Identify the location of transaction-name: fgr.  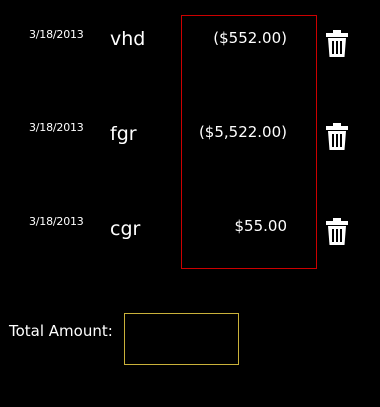
(123, 134).